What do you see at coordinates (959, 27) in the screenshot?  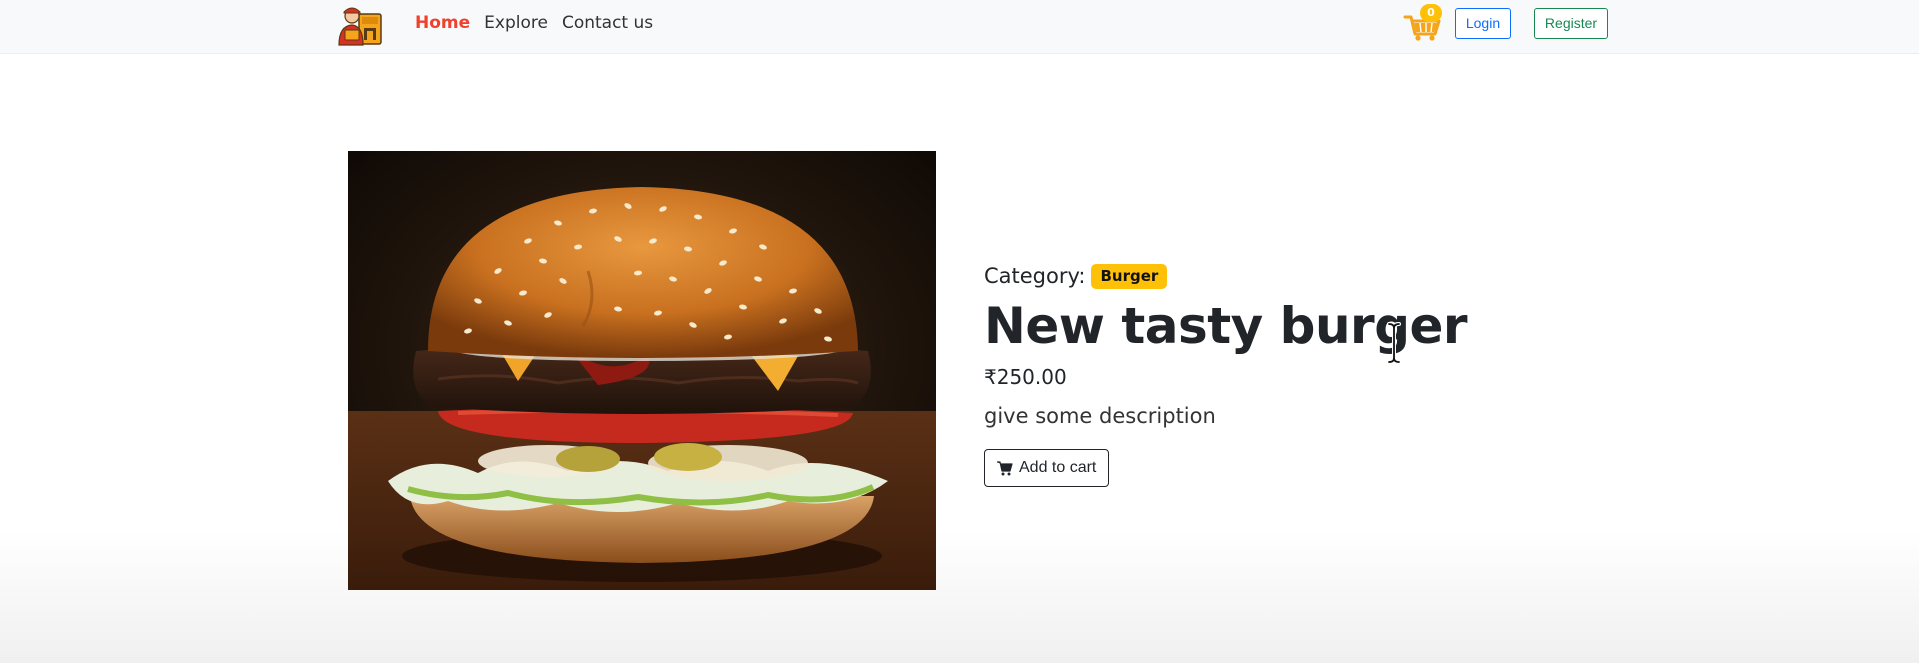 I see `navbar: Home Explore Contact us 0 Login Register` at bounding box center [959, 27].